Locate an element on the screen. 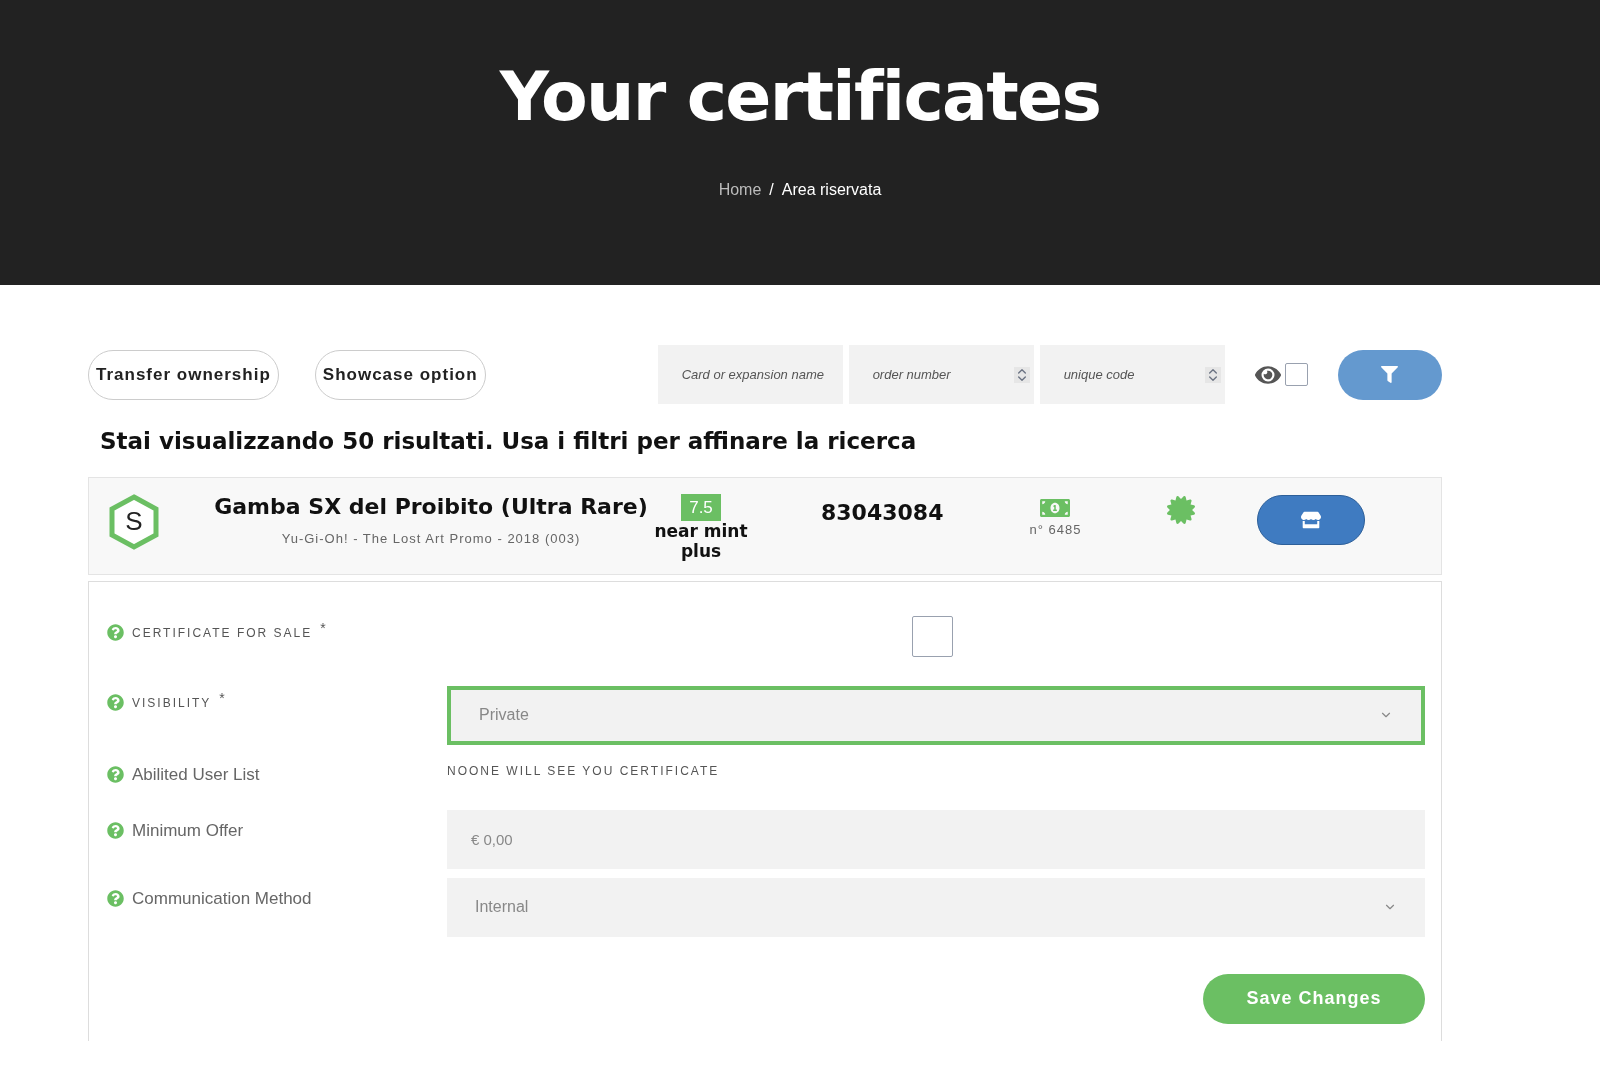  filter-icon is located at coordinates (1390, 374).